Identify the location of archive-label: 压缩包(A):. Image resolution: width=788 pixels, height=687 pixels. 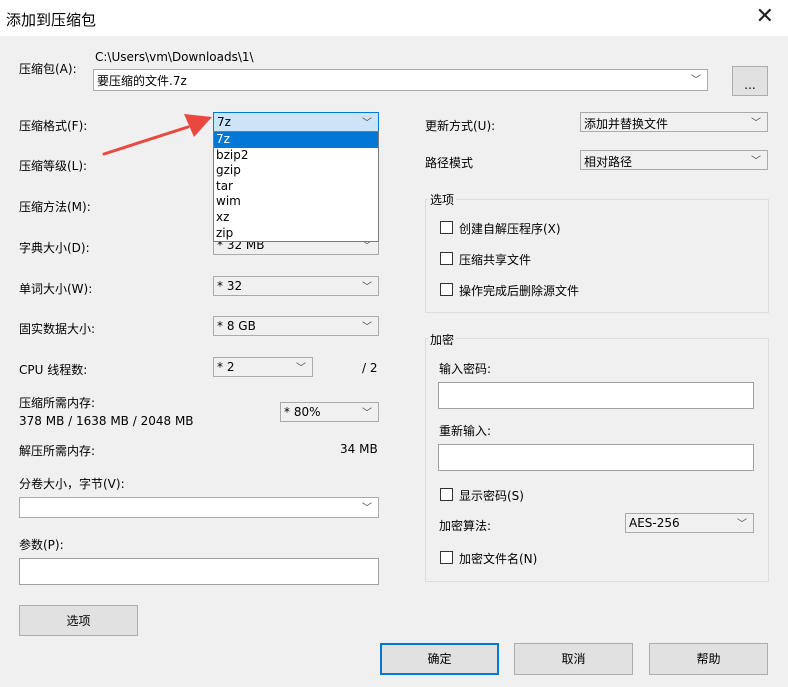
(48, 69).